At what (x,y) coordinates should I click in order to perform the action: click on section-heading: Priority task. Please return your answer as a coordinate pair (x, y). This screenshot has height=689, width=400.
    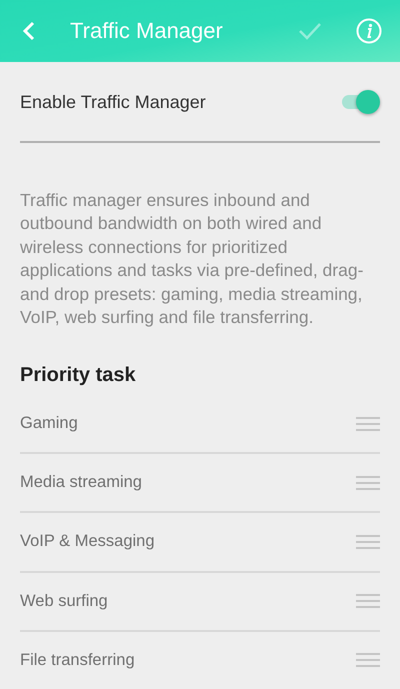
    Looking at the image, I should click on (78, 375).